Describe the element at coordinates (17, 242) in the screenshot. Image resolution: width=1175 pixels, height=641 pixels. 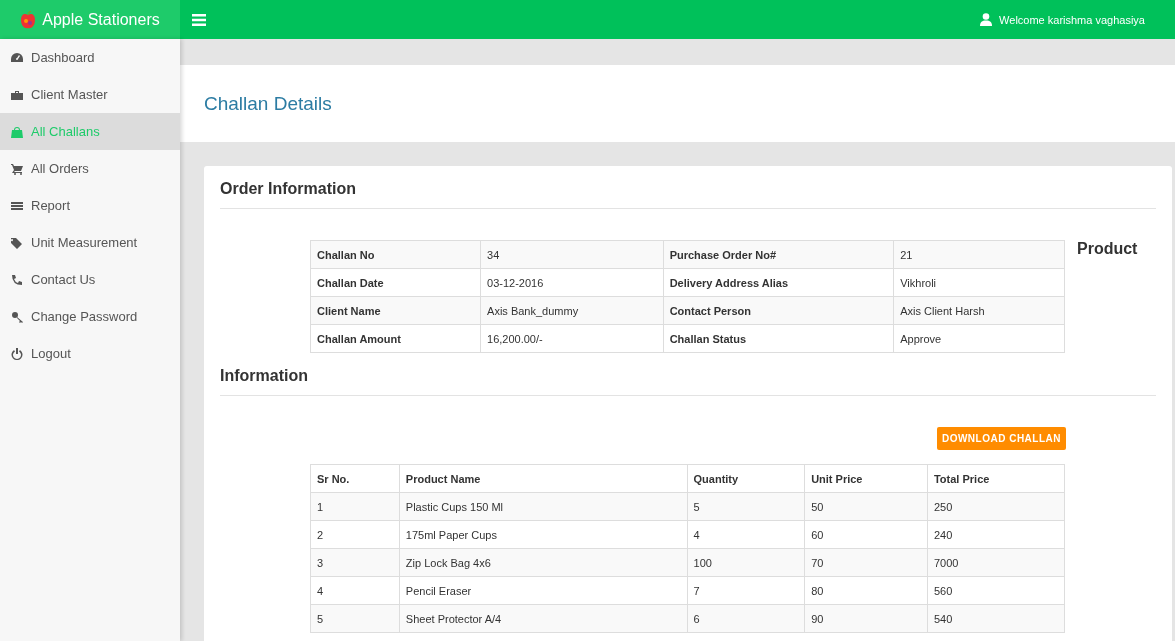
I see `tags-icon` at that location.